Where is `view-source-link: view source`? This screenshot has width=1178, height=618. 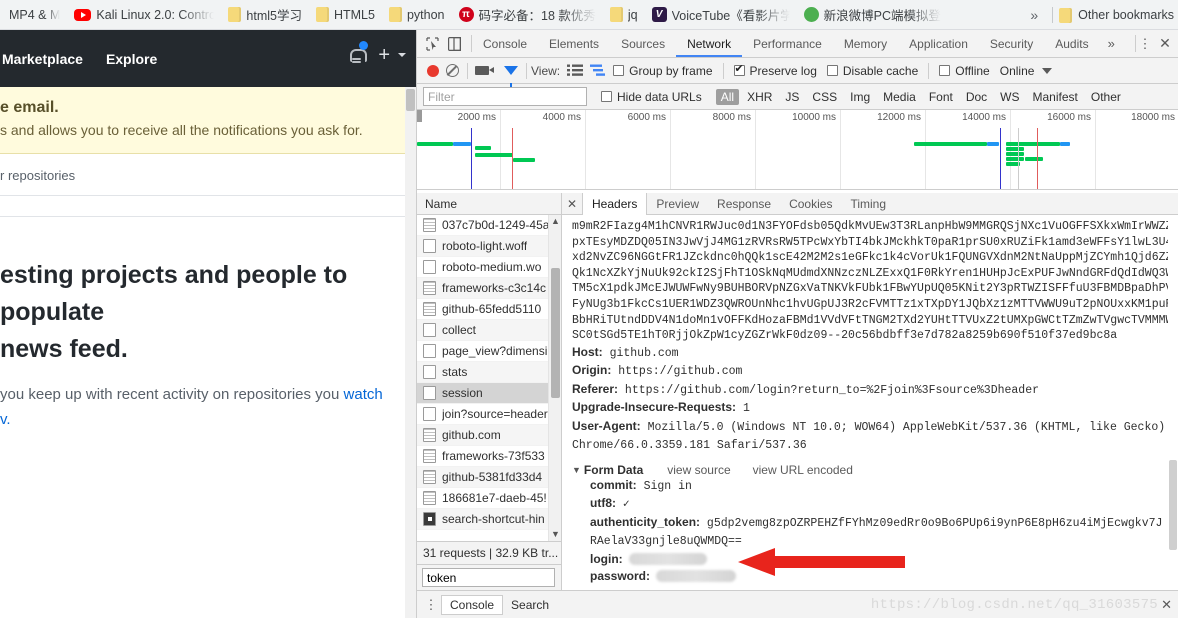 view-source-link: view source is located at coordinates (698, 470).